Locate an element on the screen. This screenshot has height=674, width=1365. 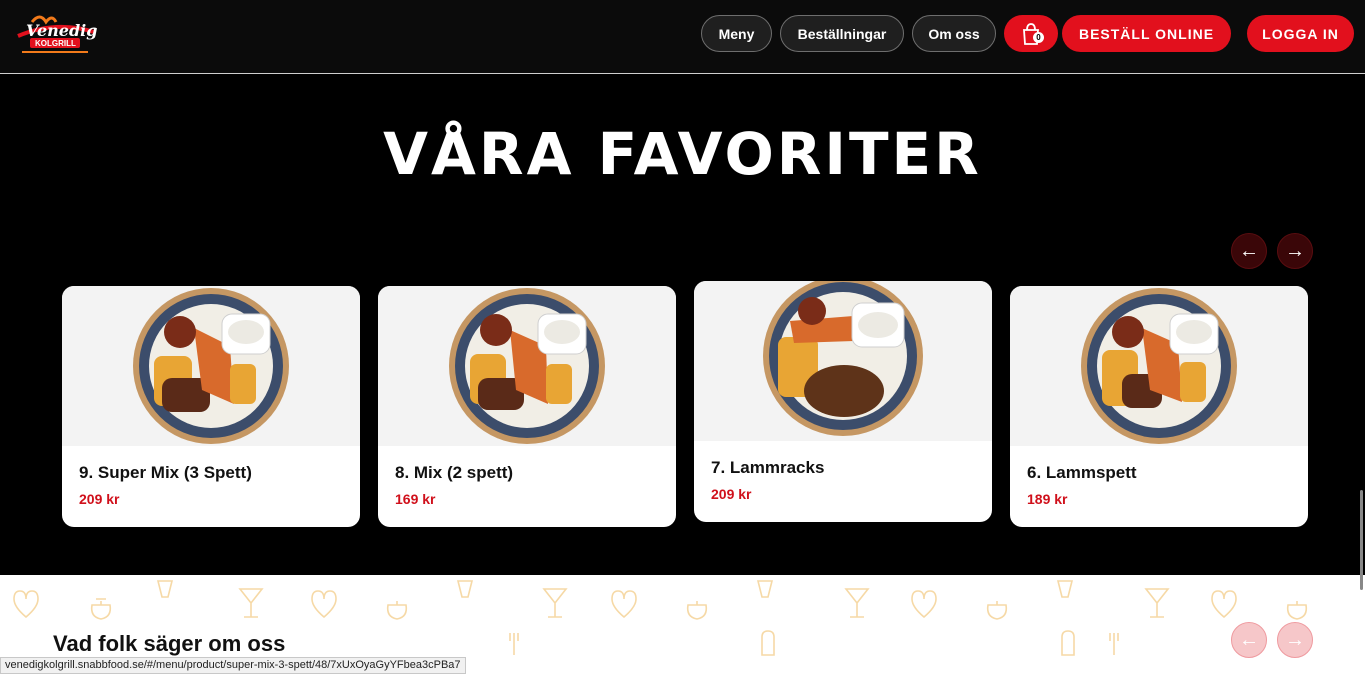
order-online-label: BESTÄLL ONLINE is located at coordinates (1146, 33).